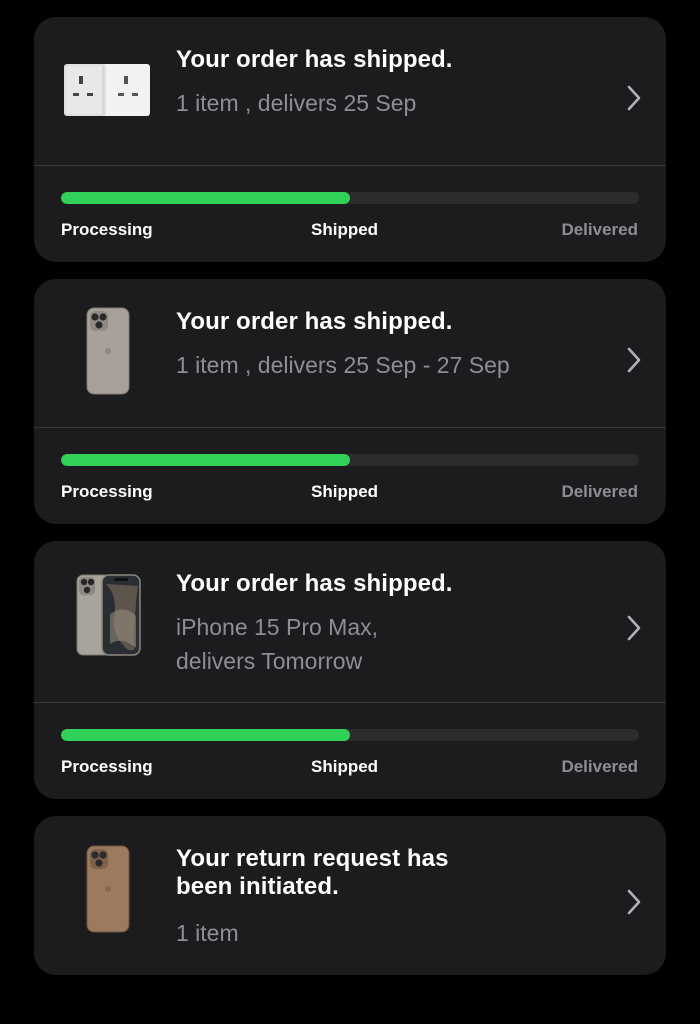  What do you see at coordinates (269, 661) in the screenshot?
I see `order-subtitle-line2: delivers Tomorrow` at bounding box center [269, 661].